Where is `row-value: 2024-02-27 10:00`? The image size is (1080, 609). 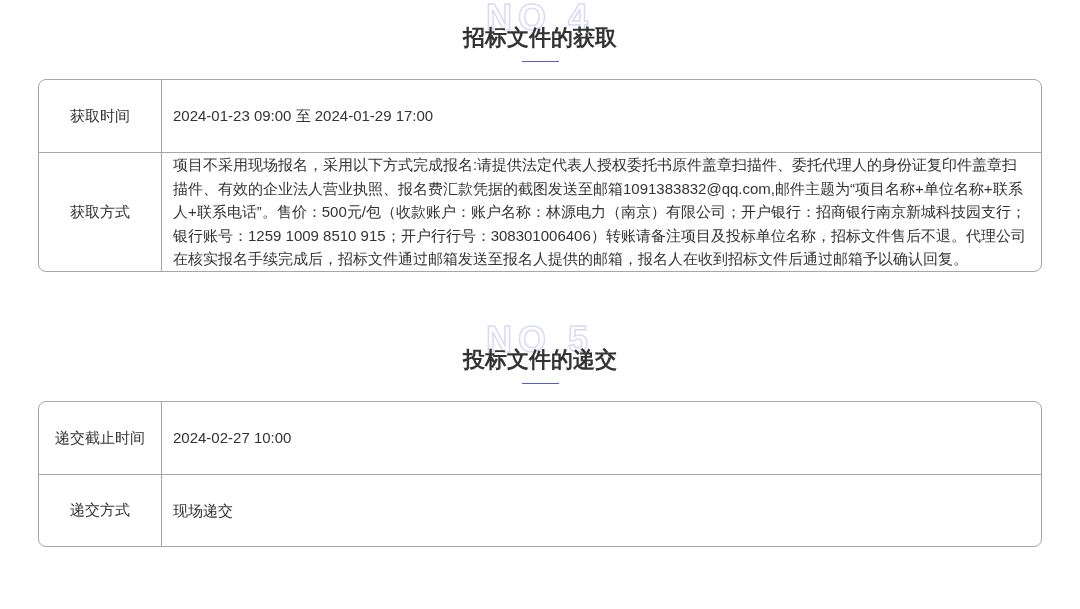
row-value: 2024-02-27 10:00 is located at coordinates (232, 438).